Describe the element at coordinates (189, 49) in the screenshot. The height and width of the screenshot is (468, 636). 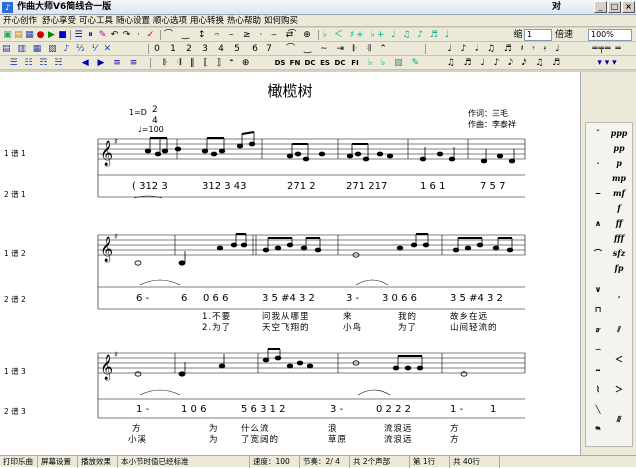
I see `digit-2: 2` at that location.